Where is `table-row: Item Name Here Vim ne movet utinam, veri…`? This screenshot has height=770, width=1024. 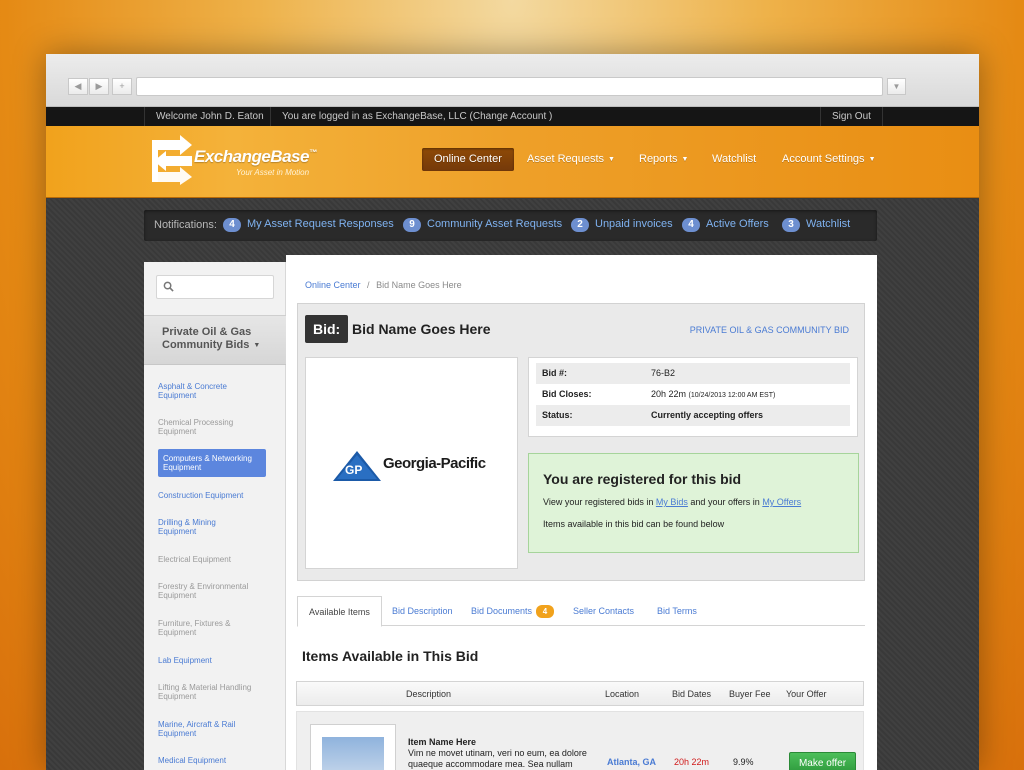 table-row: Item Name Here Vim ne movet utinam, veri… is located at coordinates (580, 740).